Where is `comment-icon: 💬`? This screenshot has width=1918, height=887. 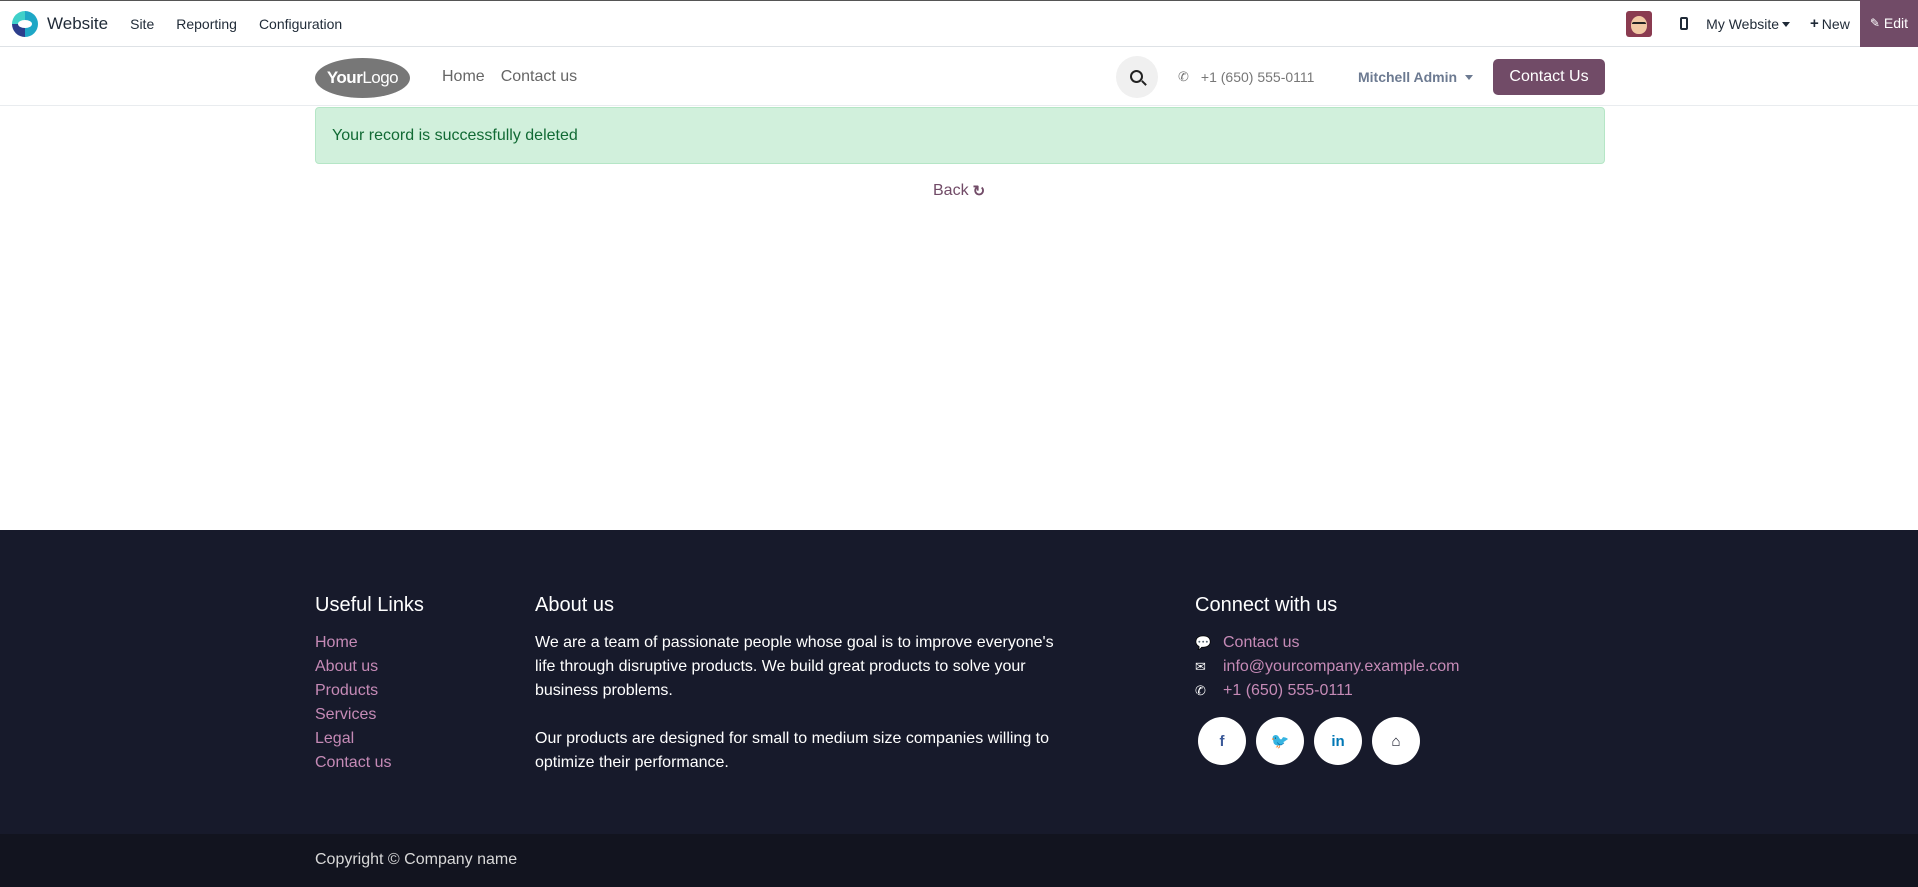
comment-icon: 💬 is located at coordinates (1203, 642).